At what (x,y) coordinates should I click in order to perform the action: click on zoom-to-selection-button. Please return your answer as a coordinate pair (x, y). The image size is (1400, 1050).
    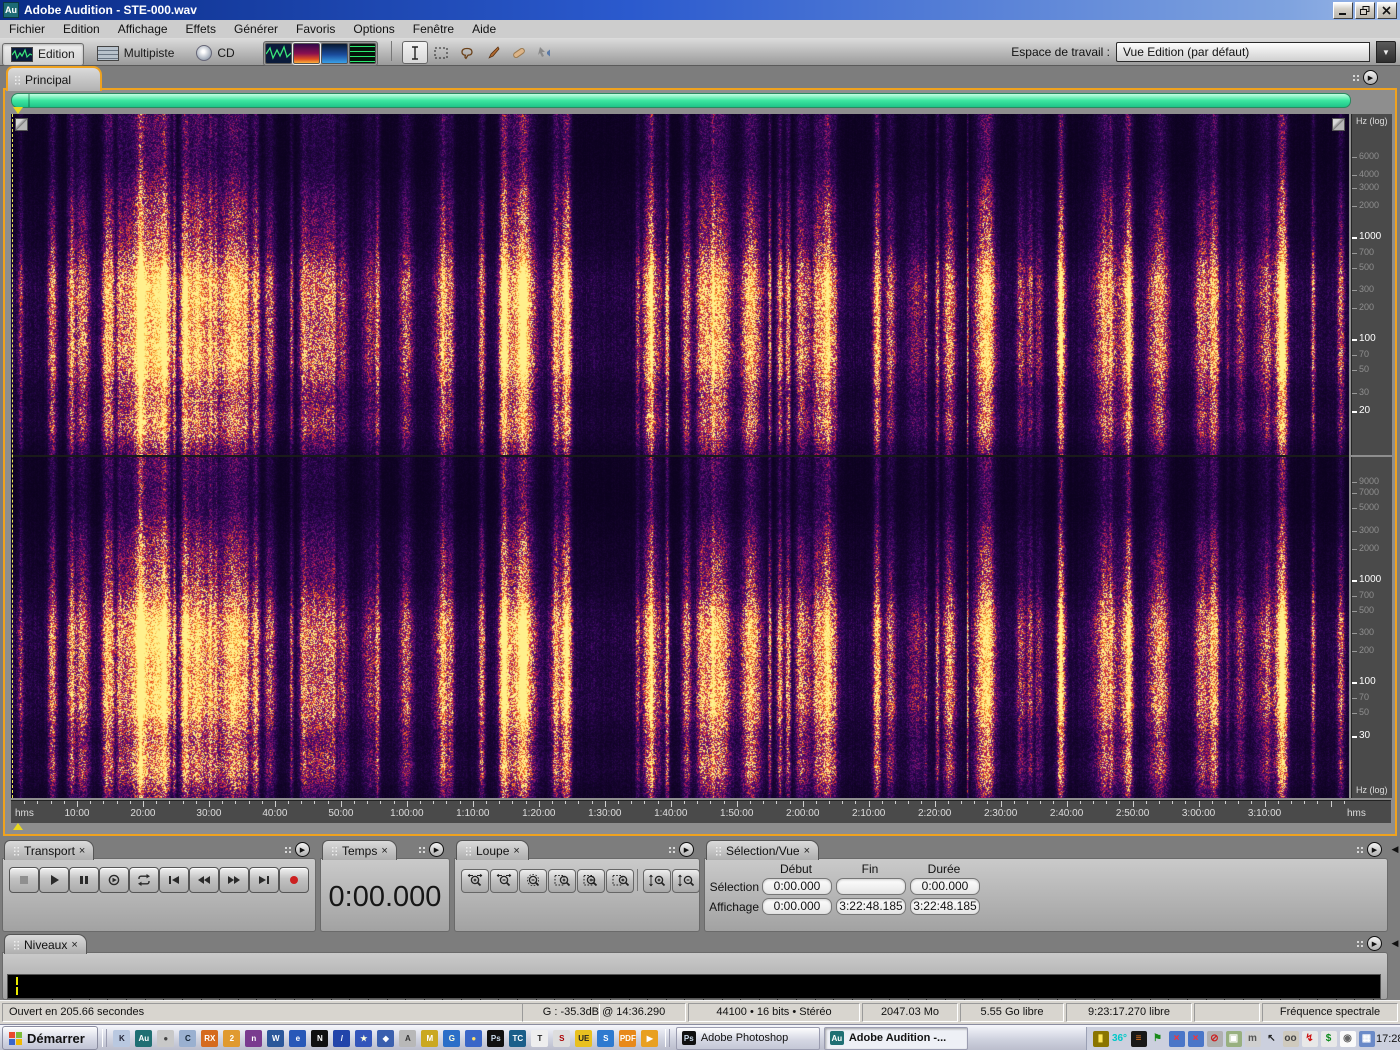
    Looking at the image, I should click on (562, 881).